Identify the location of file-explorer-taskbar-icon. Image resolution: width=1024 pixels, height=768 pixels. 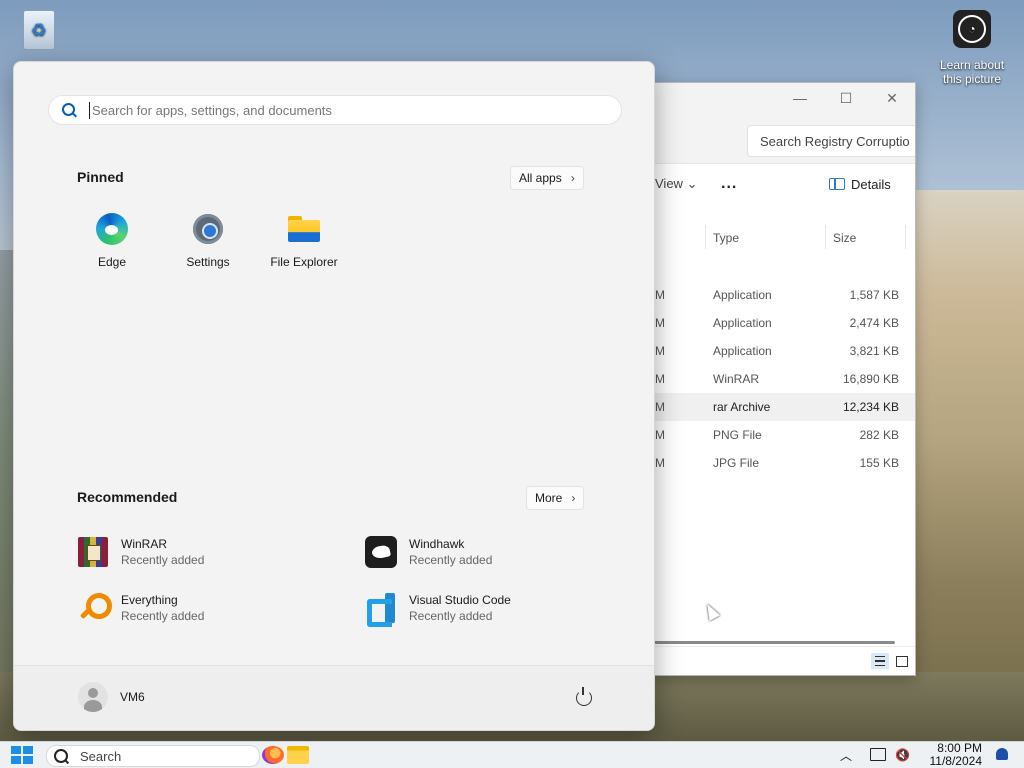
(298, 755).